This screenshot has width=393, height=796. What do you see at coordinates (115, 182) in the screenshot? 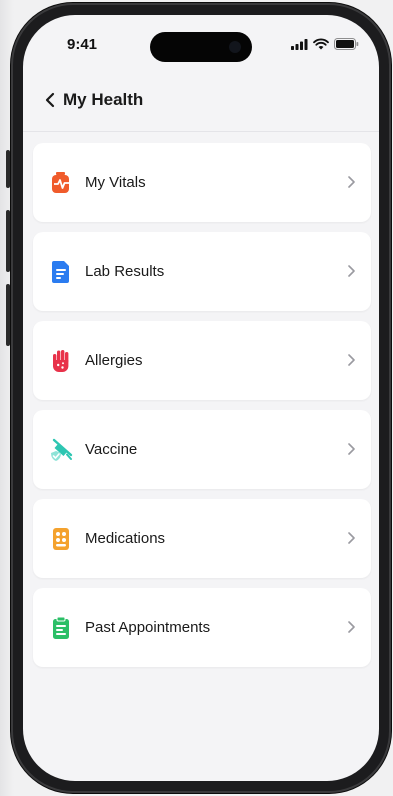
I see `menu-item-label: My Vitals` at bounding box center [115, 182].